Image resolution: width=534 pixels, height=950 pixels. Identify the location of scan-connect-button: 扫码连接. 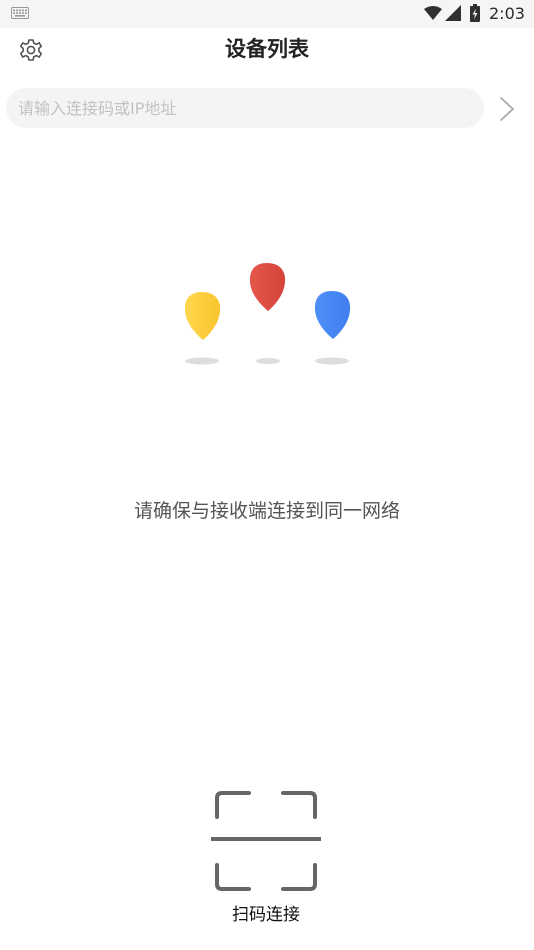
(266, 857).